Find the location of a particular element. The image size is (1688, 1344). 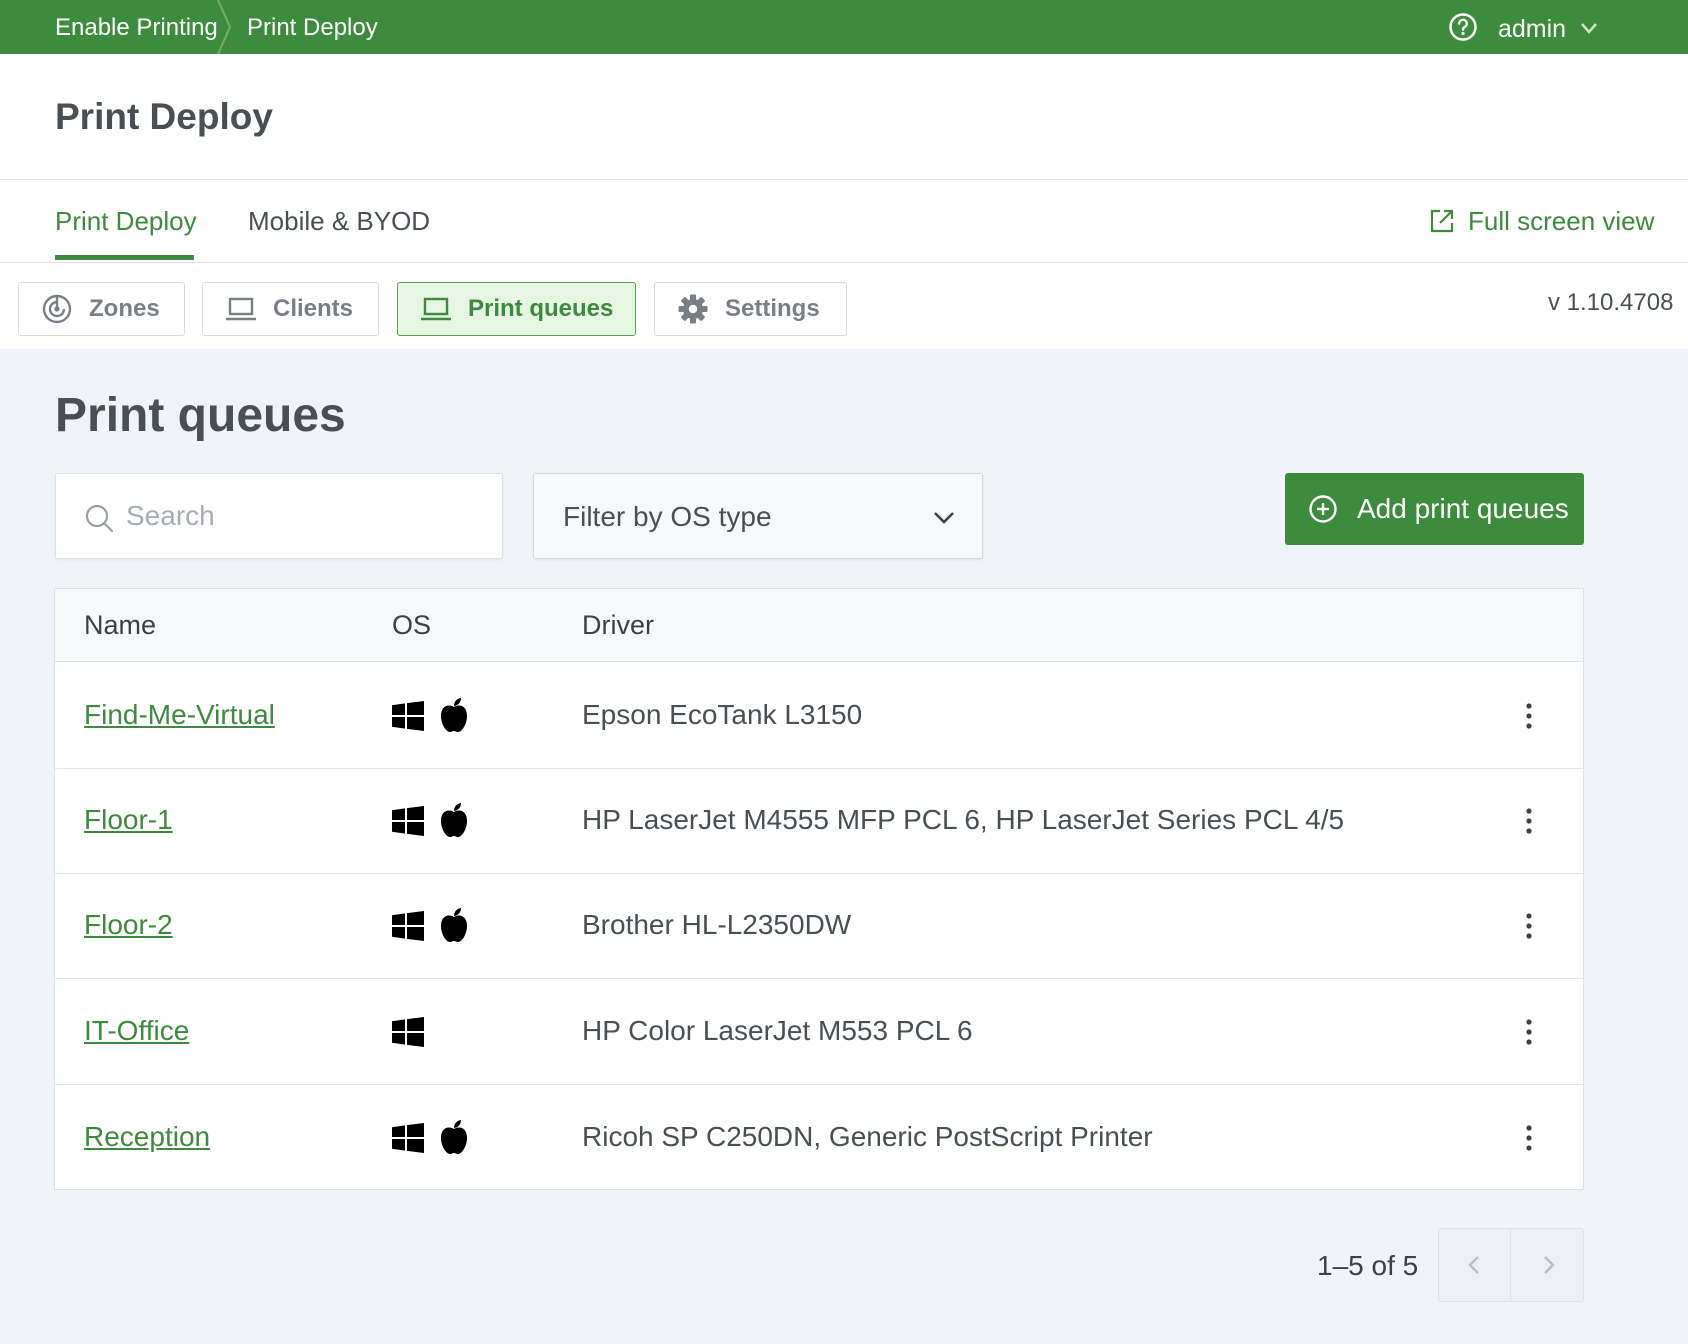

chevron-left-icon is located at coordinates (1473, 1265).